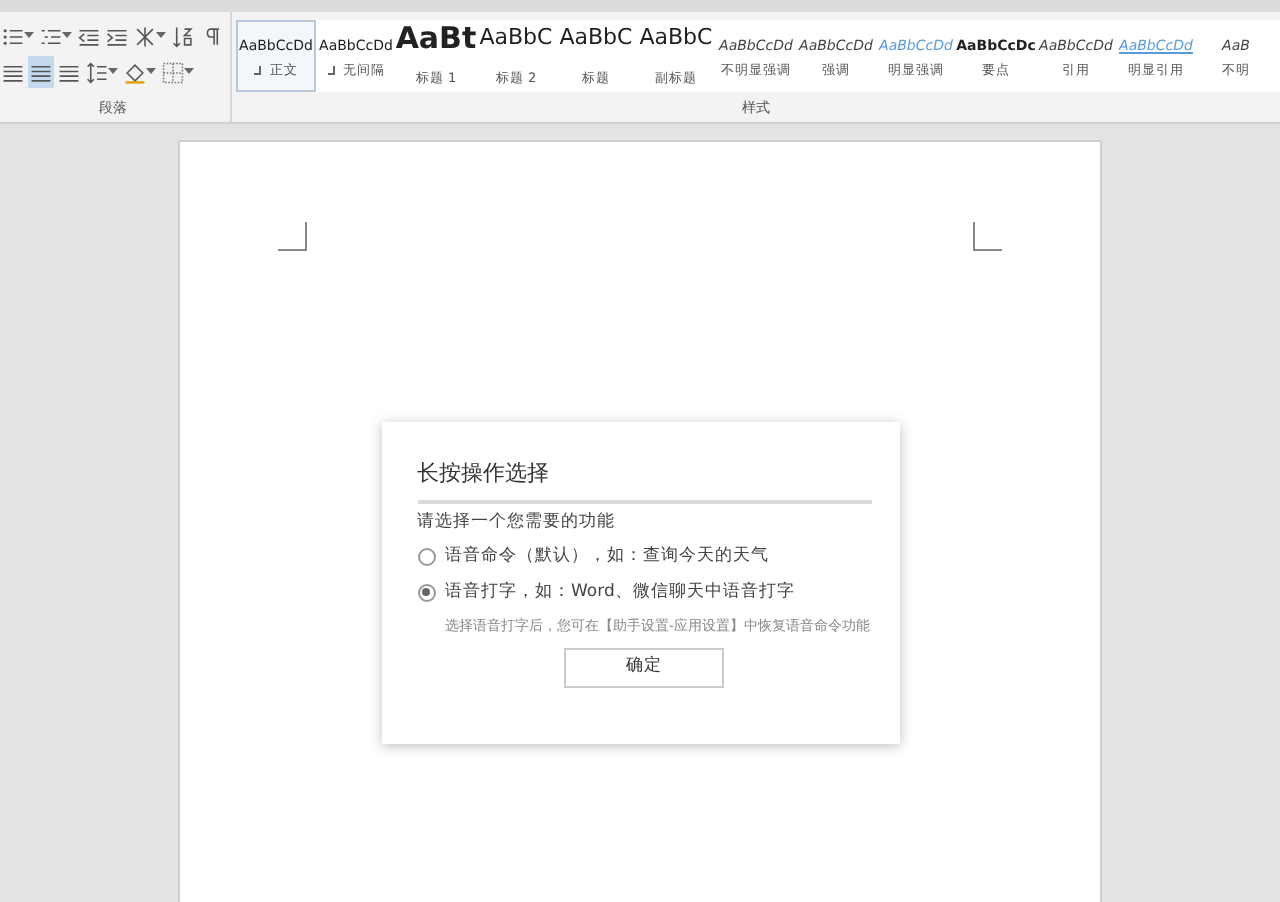  Describe the element at coordinates (436, 38) in the screenshot. I see `style-preview: AaBt` at that location.